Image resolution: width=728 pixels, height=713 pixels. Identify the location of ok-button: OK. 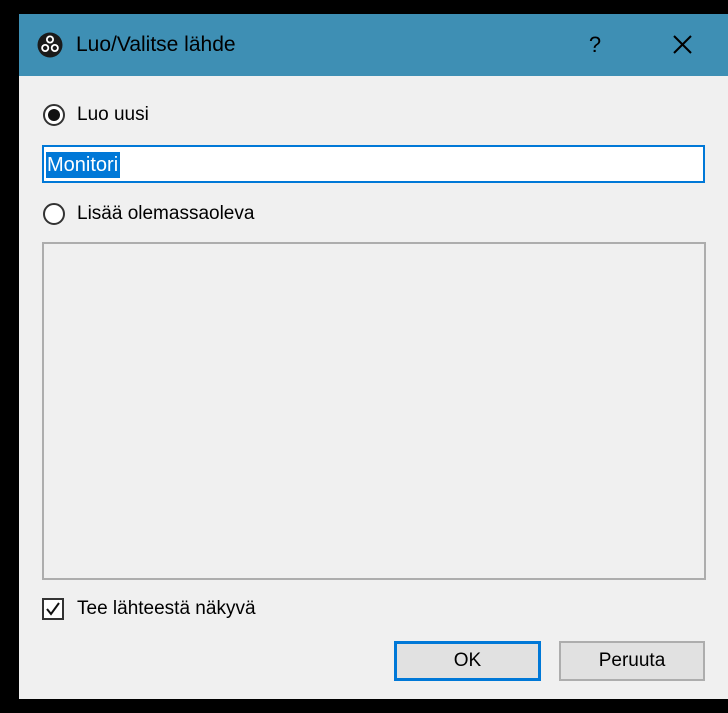
(467, 661).